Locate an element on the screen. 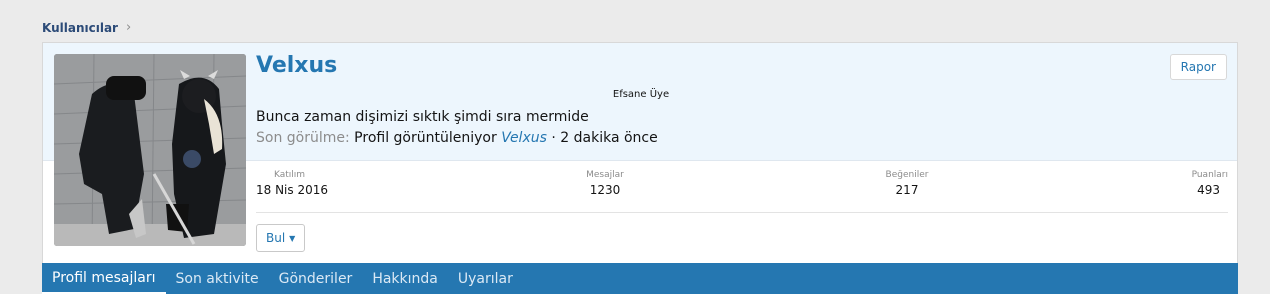 The image size is (1270, 294). stat-label: Beğeniler is located at coordinates (907, 175).